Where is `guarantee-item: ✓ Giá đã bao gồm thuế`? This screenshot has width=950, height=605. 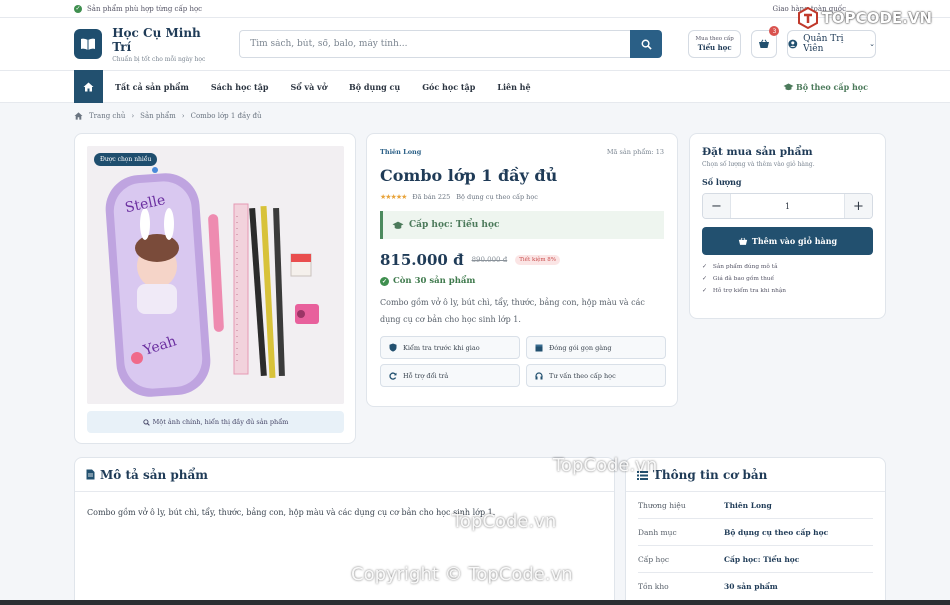
guarantee-item: ✓ Giá đã bao gồm thuế is located at coordinates (787, 279).